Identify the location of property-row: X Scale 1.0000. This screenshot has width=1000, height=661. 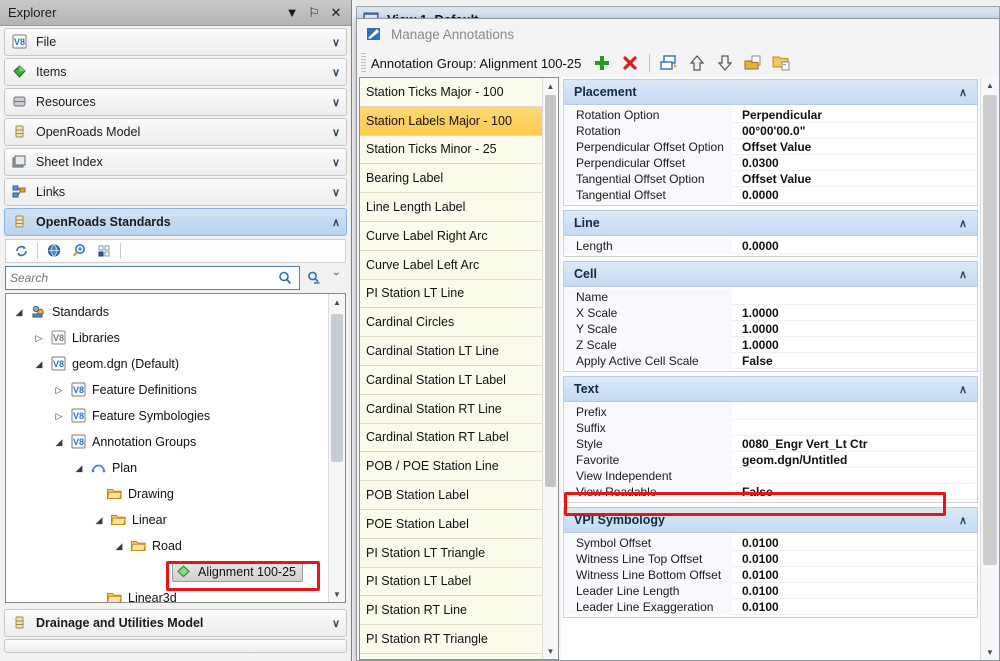
(770, 313).